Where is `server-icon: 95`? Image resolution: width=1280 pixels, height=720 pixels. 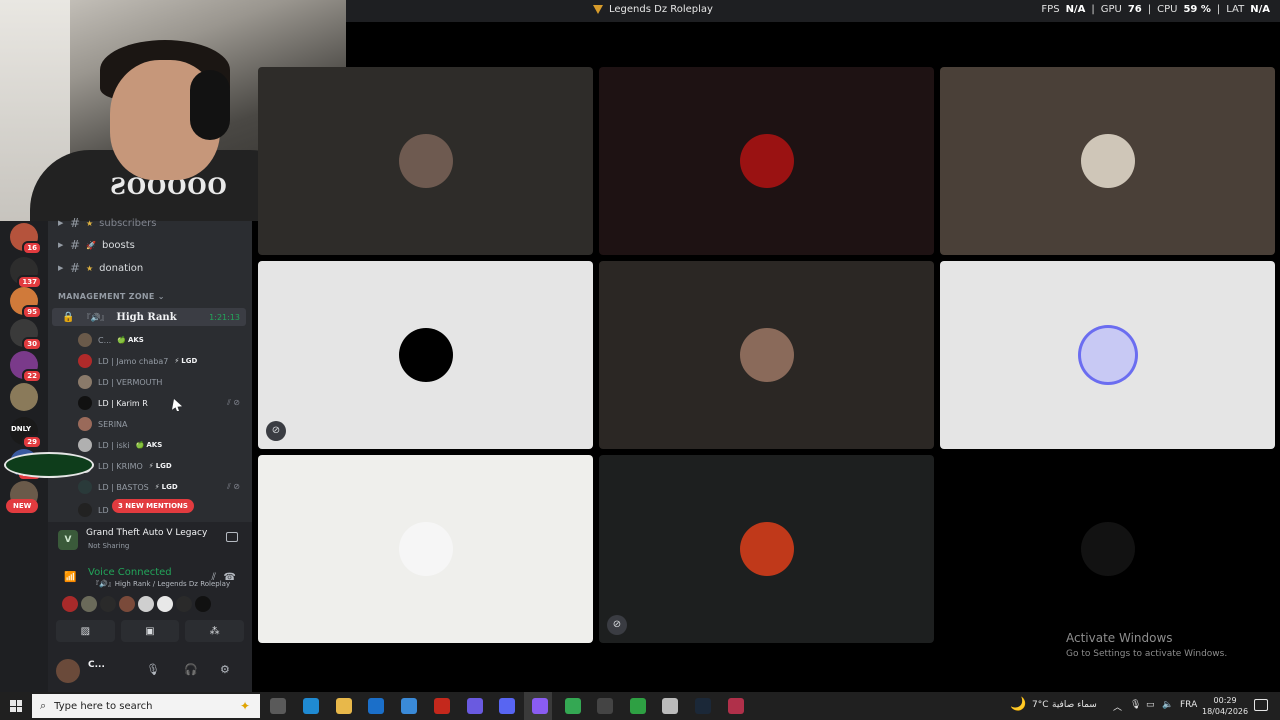 server-icon: 95 is located at coordinates (26, 303).